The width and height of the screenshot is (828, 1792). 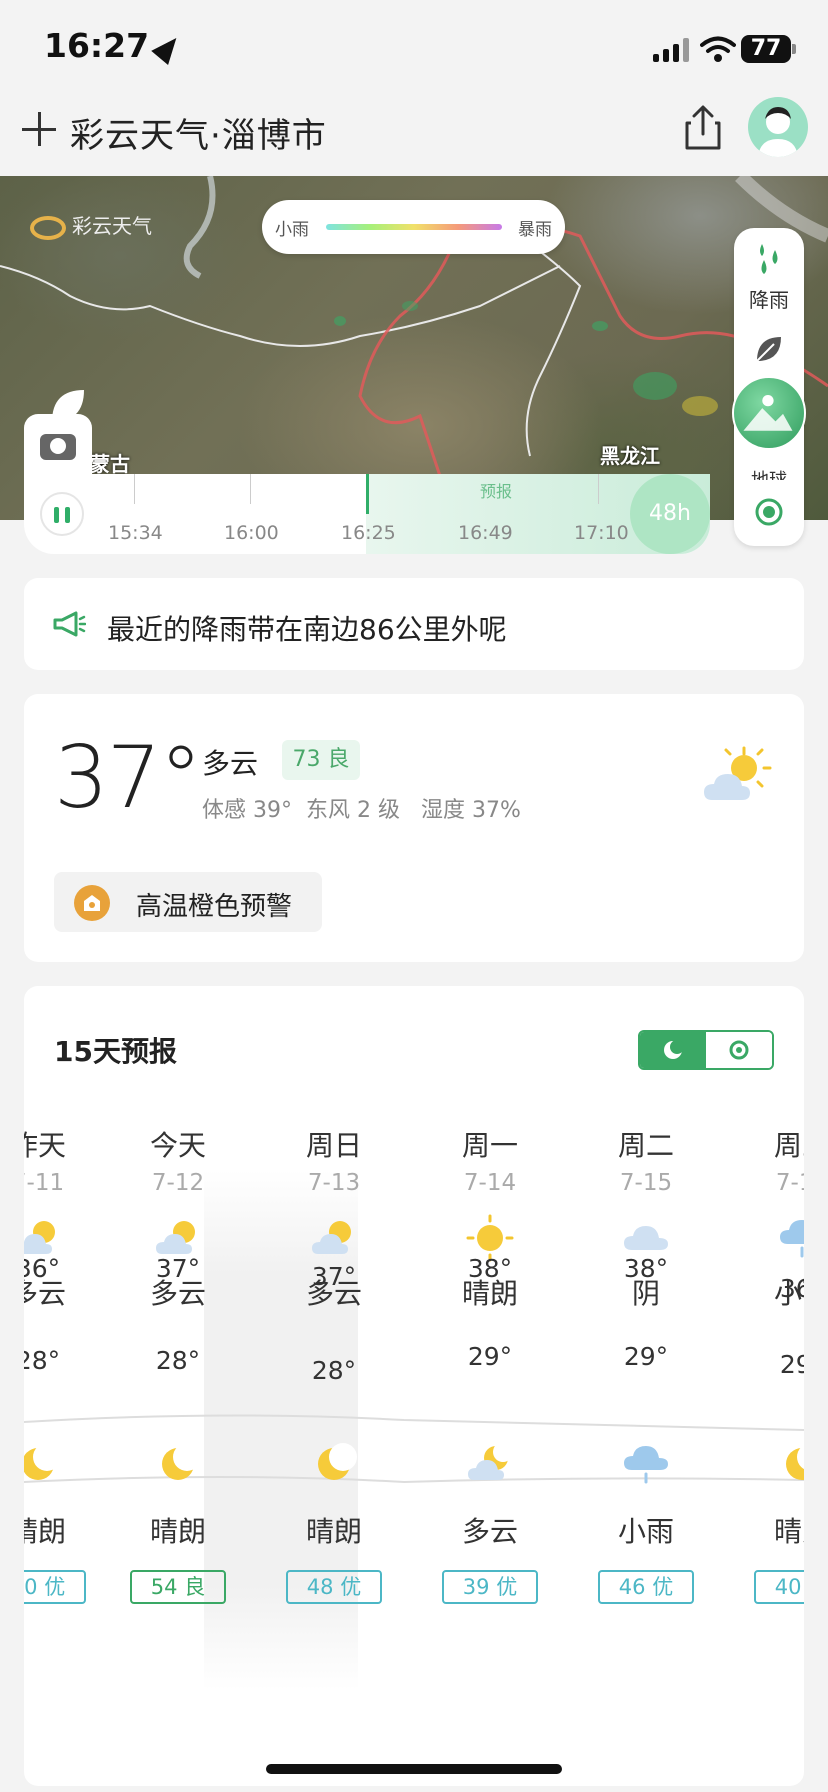 I want to click on forecast-aqi-badge: 54 良, so click(x=178, y=1587).